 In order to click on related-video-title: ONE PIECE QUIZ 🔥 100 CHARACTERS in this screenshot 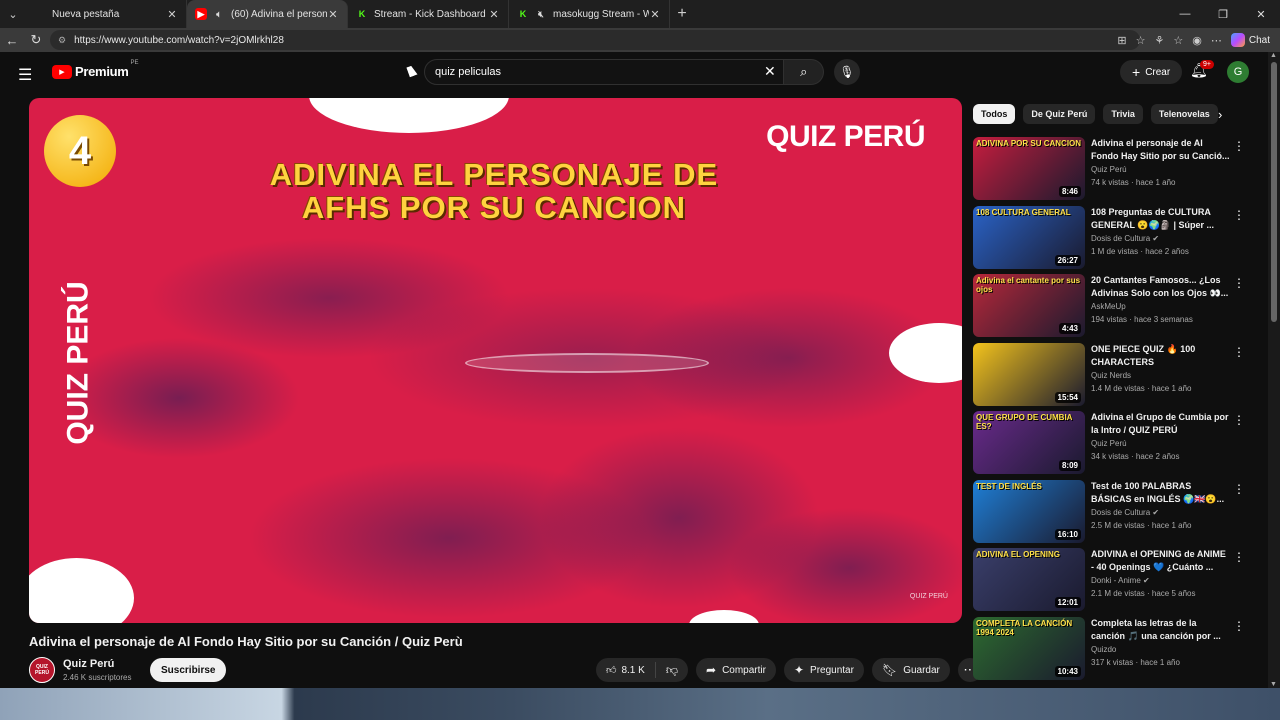, I will do `click(1161, 356)`.